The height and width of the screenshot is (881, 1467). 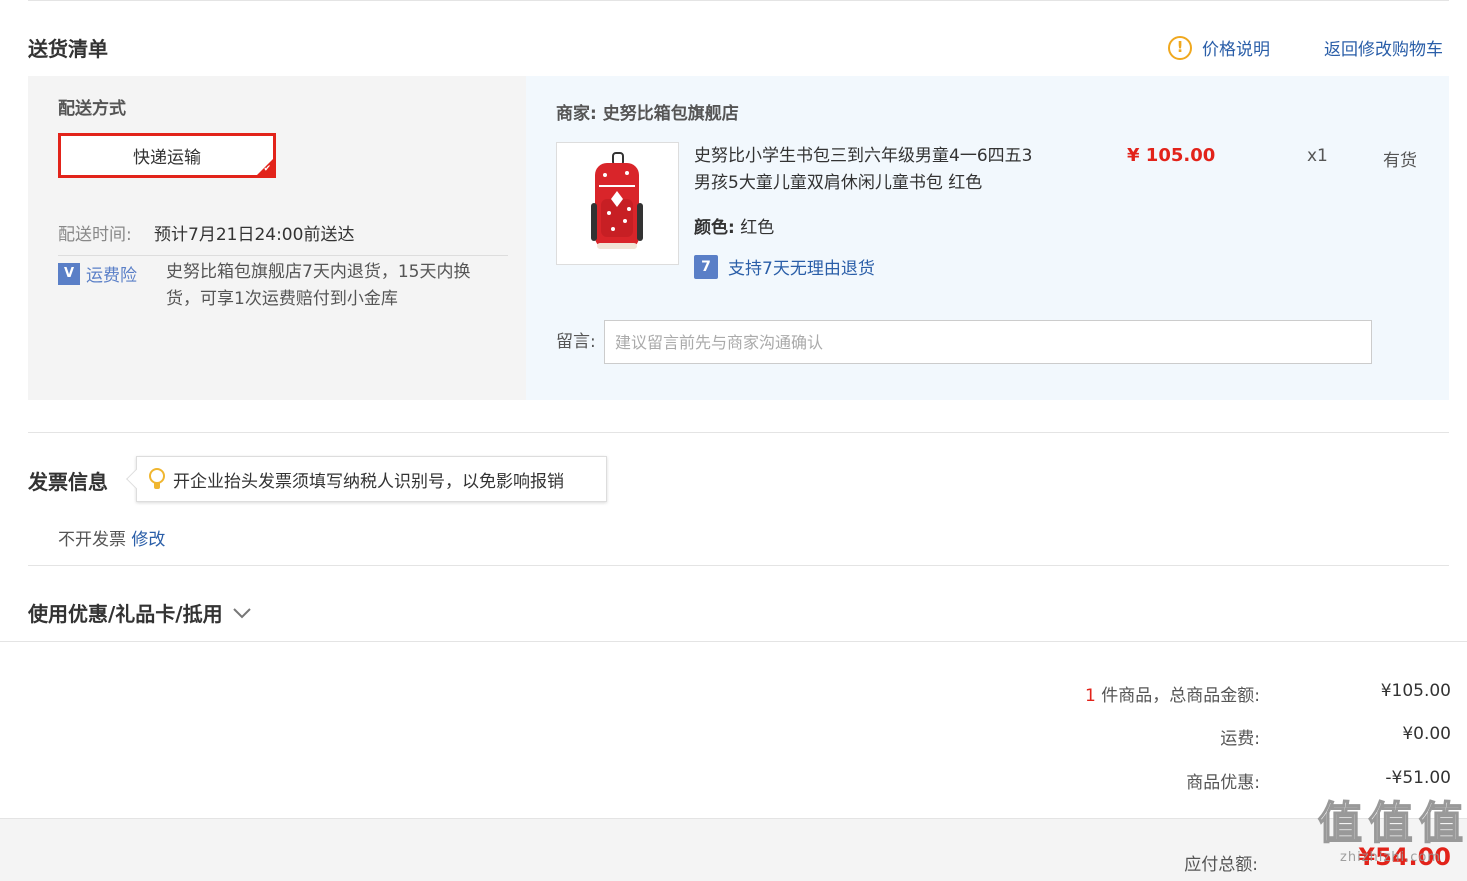 What do you see at coordinates (801, 269) in the screenshot?
I see `return-policy-label: 支持7天无理由退货` at bounding box center [801, 269].